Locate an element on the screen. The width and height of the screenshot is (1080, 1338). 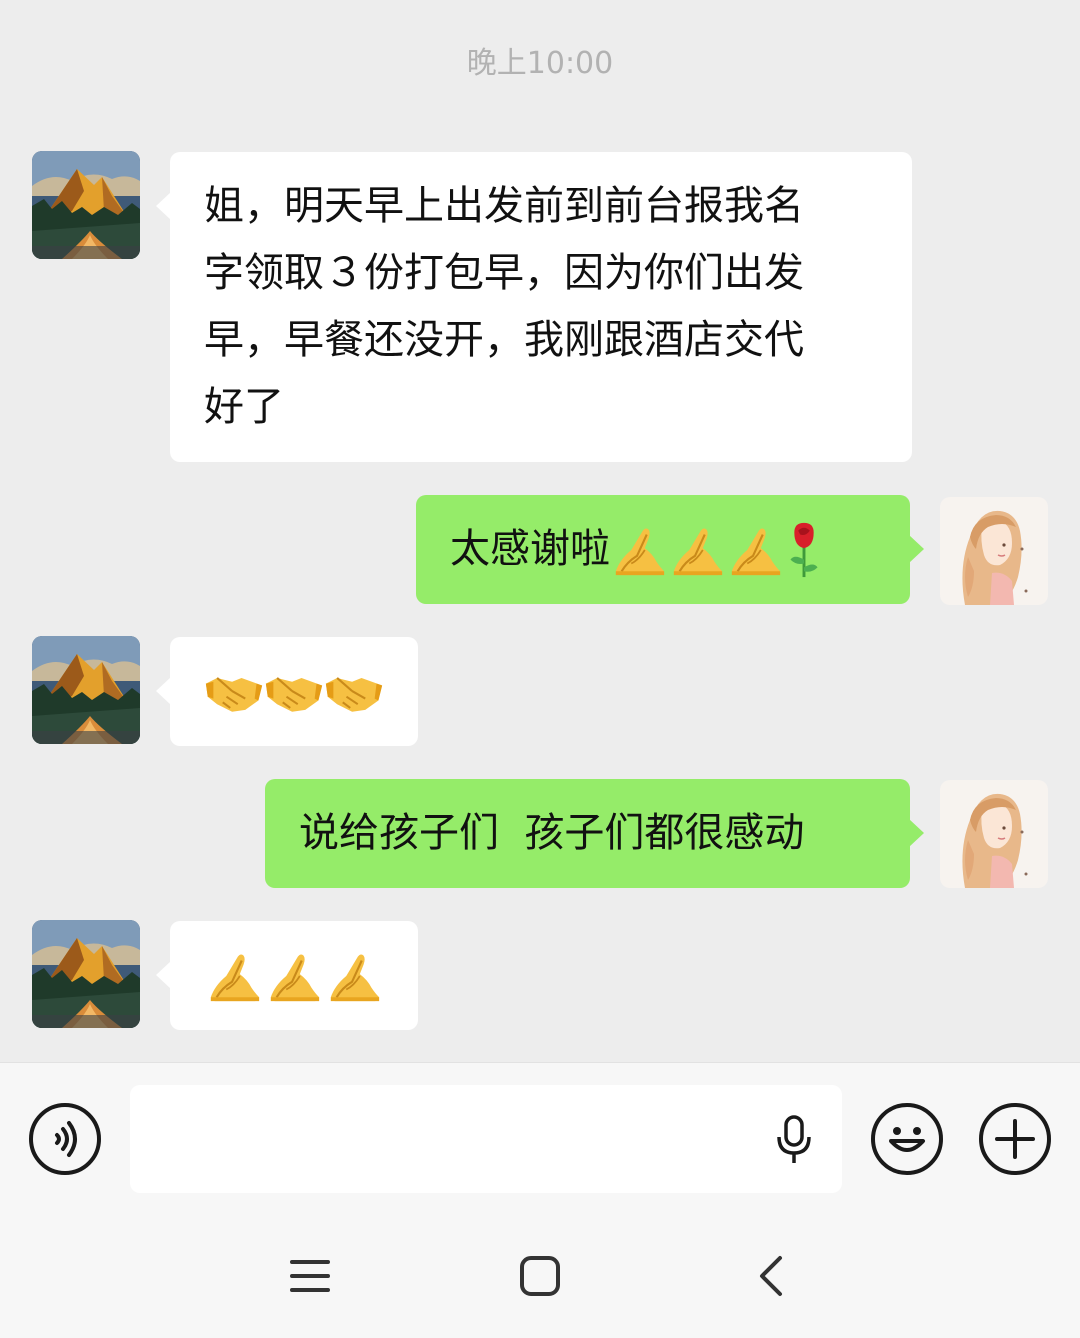
message-text: 太感谢啦 is located at coordinates (530, 549).